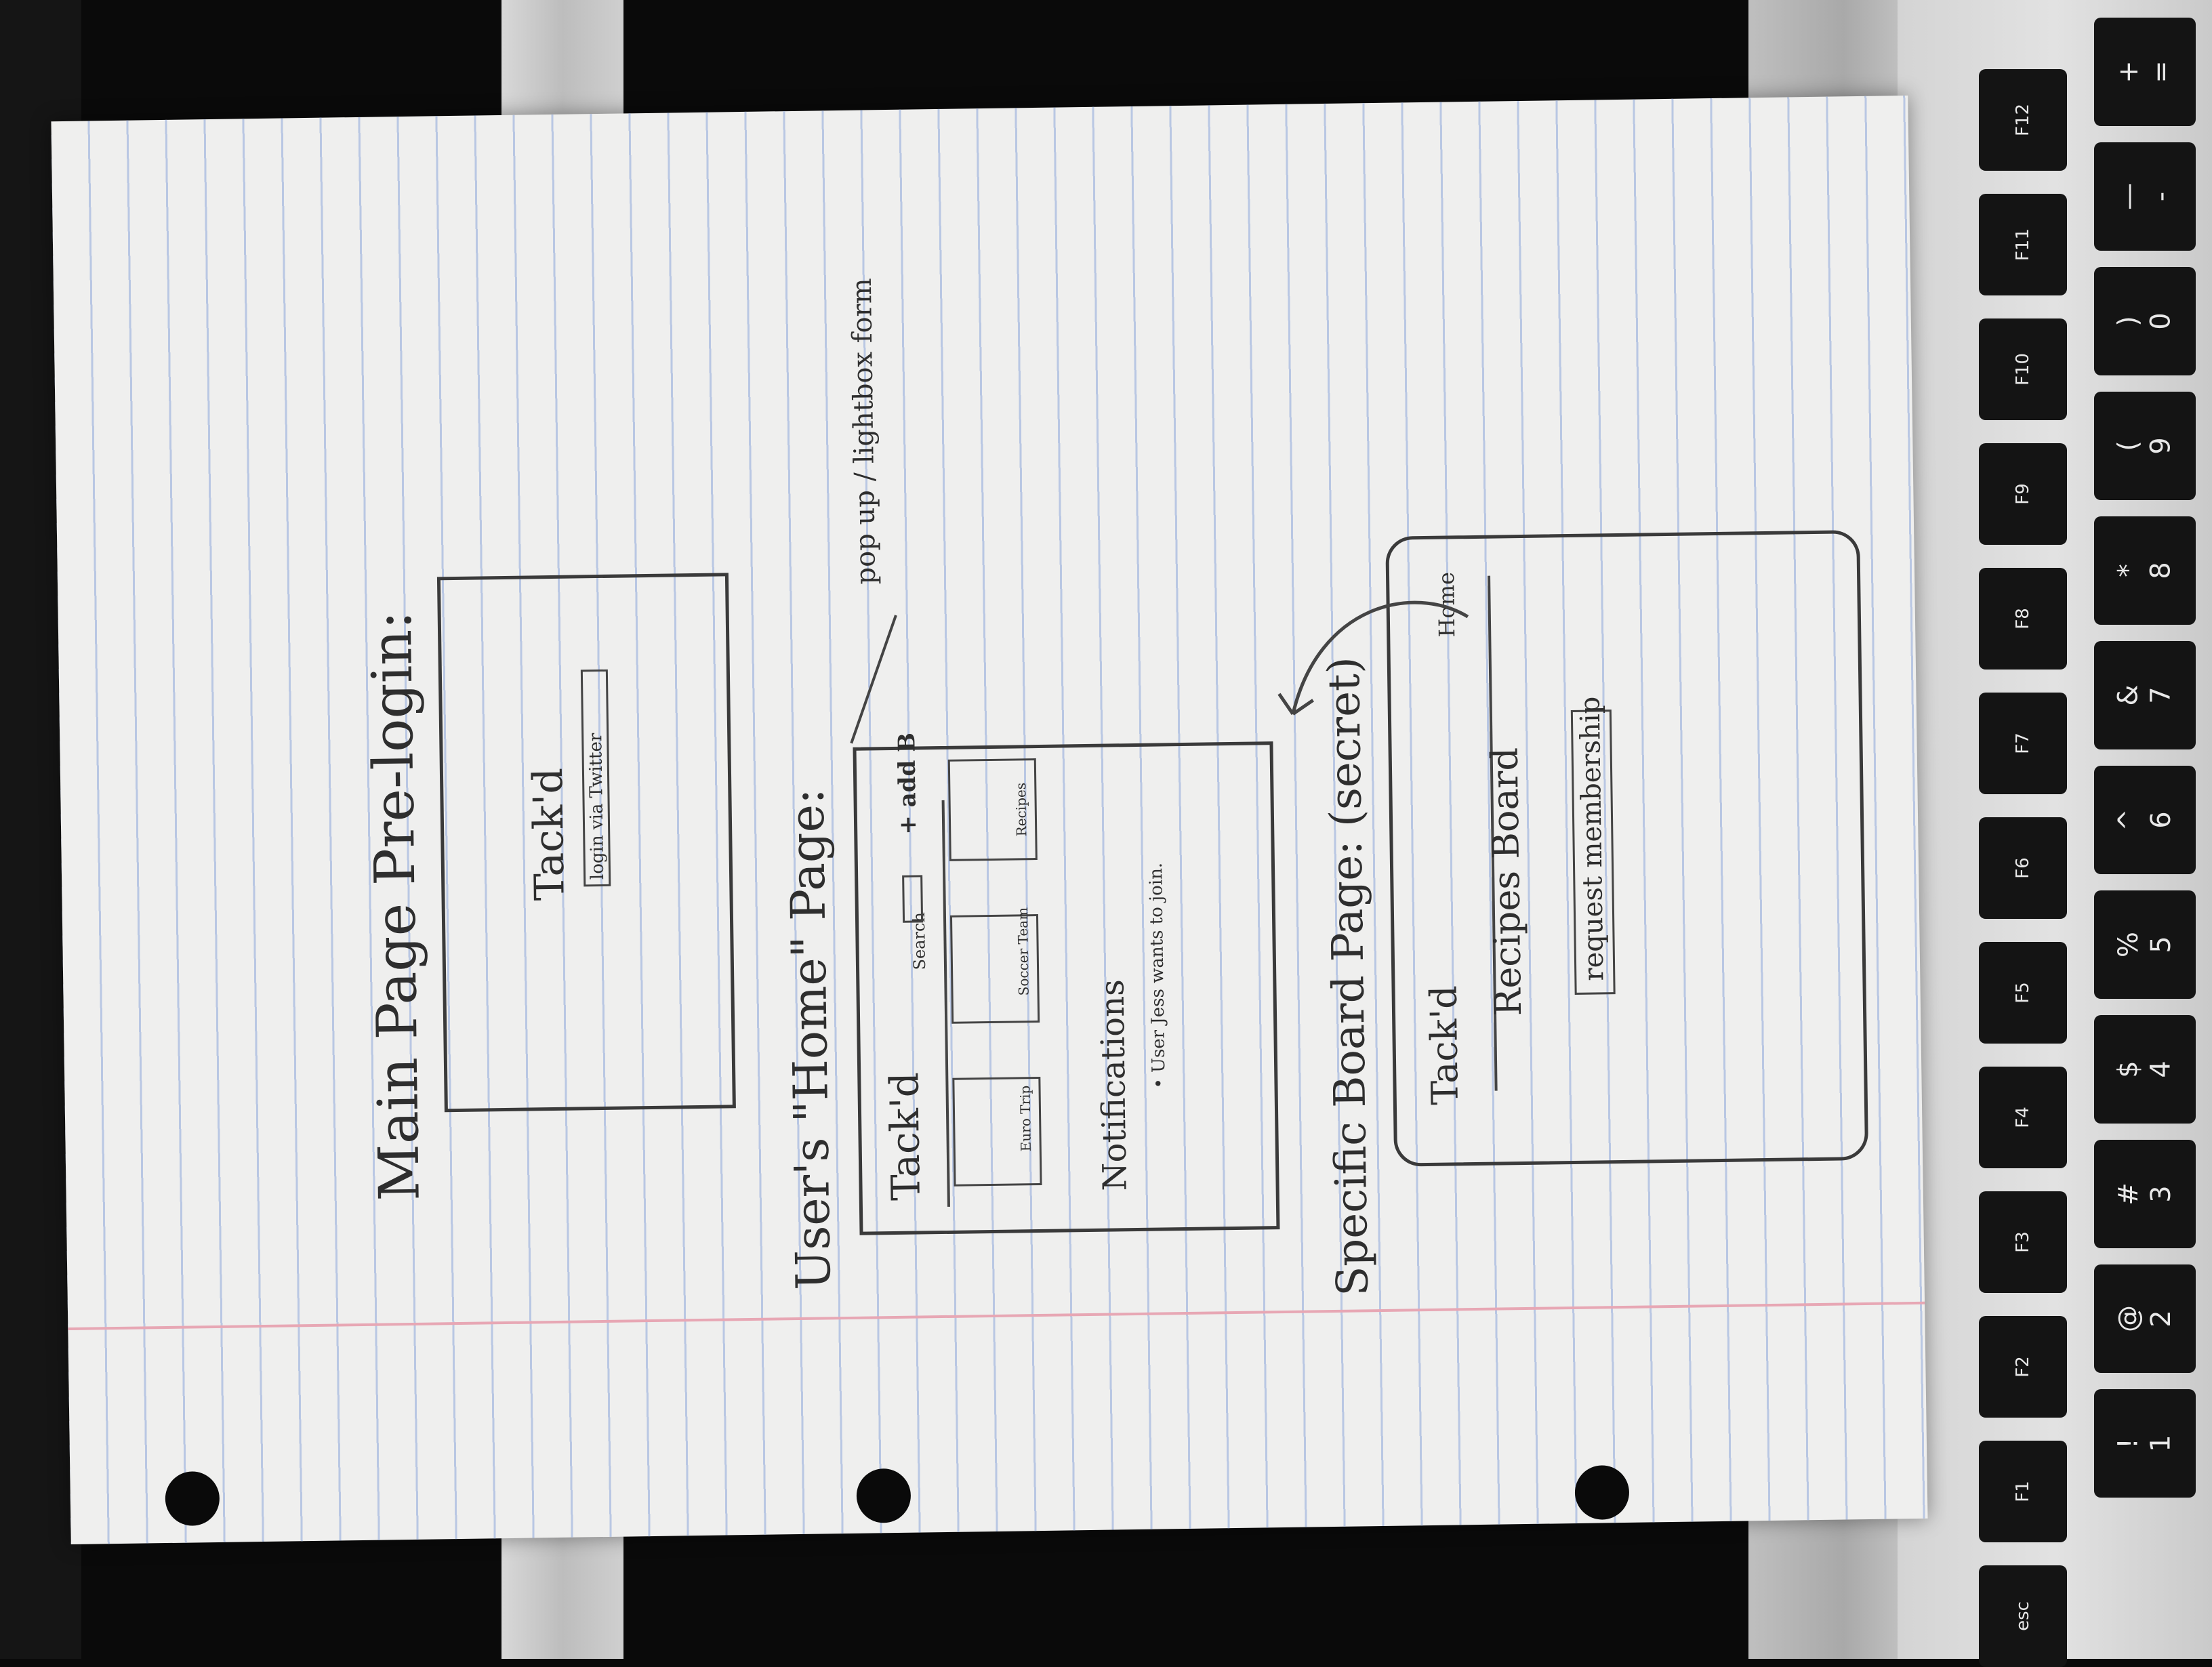  Describe the element at coordinates (873, 679) in the screenshot. I see `annotation-arrow` at that location.